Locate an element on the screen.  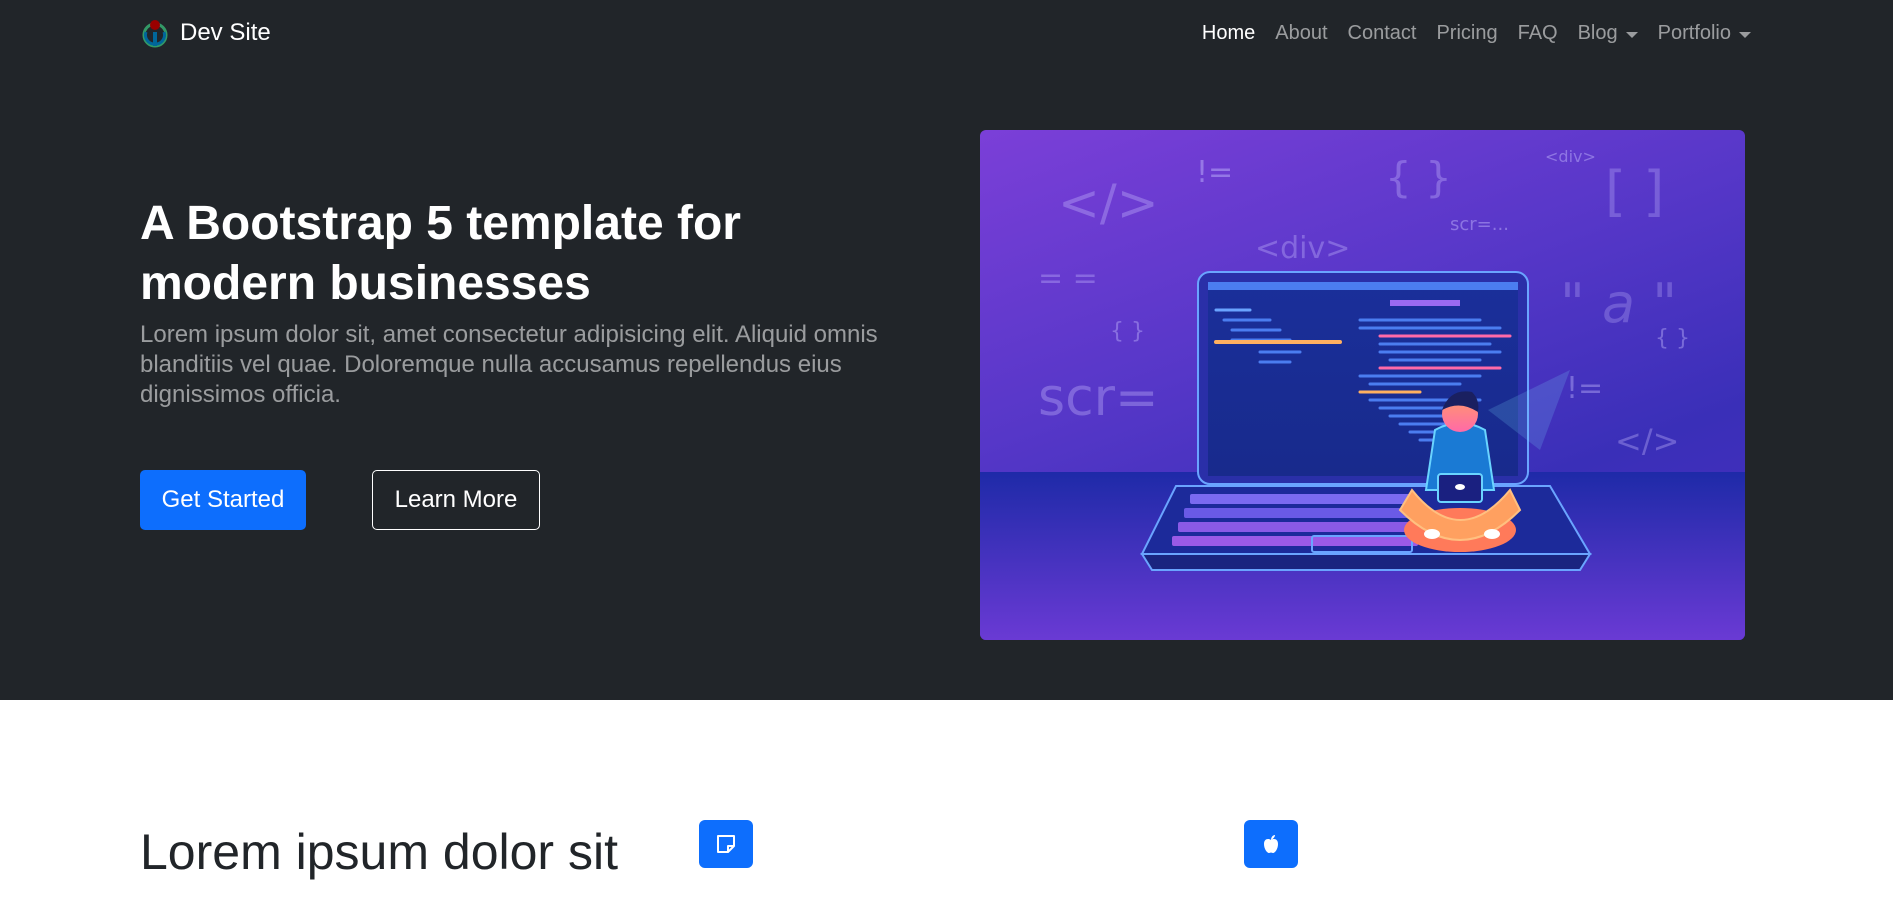
nav-link-contact-label: Contact is located at coordinates (1382, 33).